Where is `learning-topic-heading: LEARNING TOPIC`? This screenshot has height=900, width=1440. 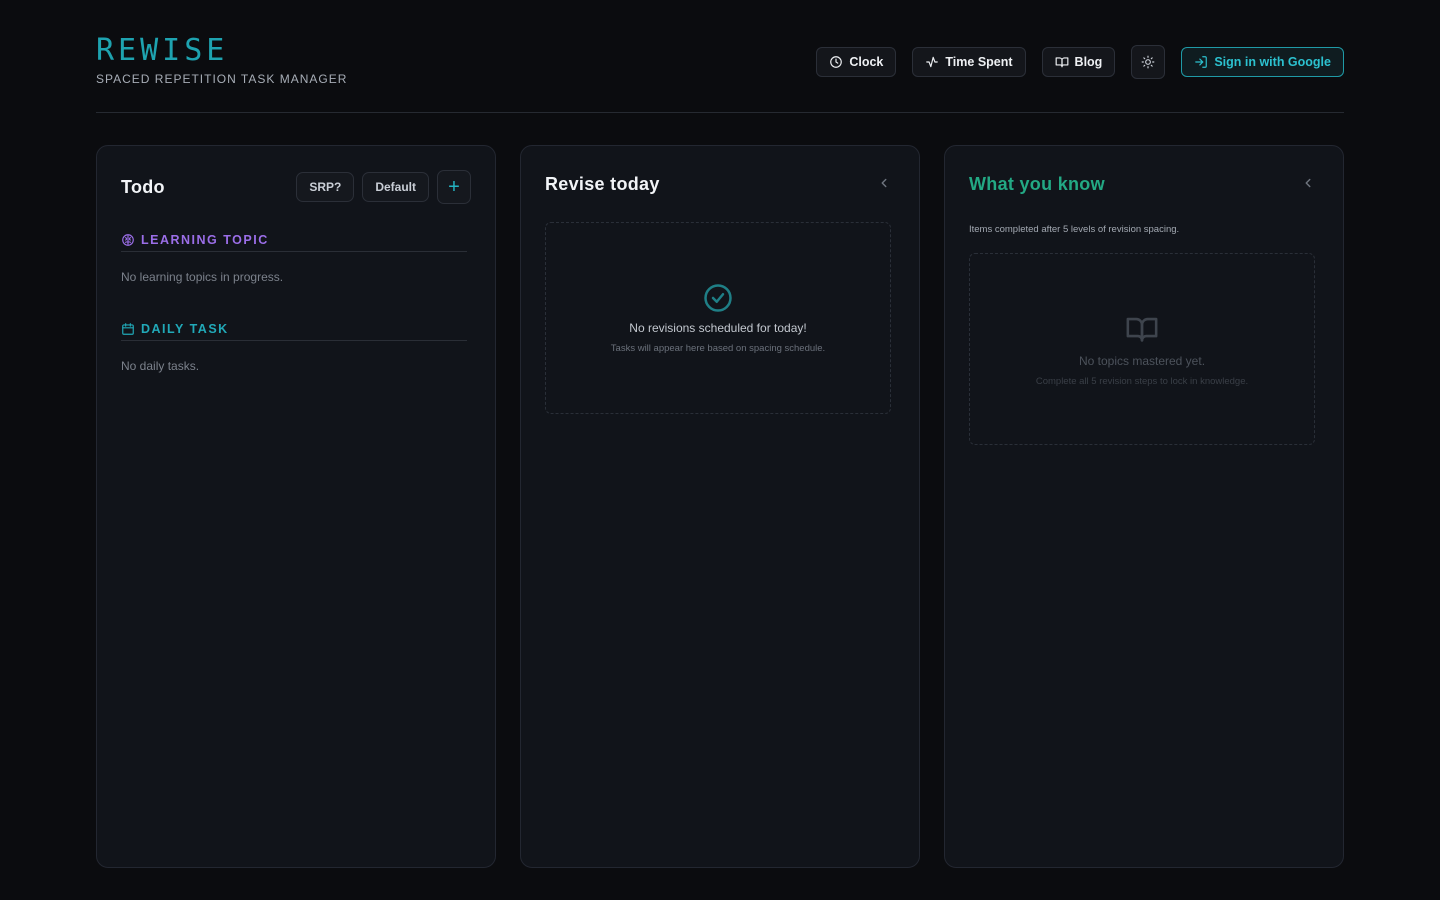 learning-topic-heading: LEARNING TOPIC is located at coordinates (205, 239).